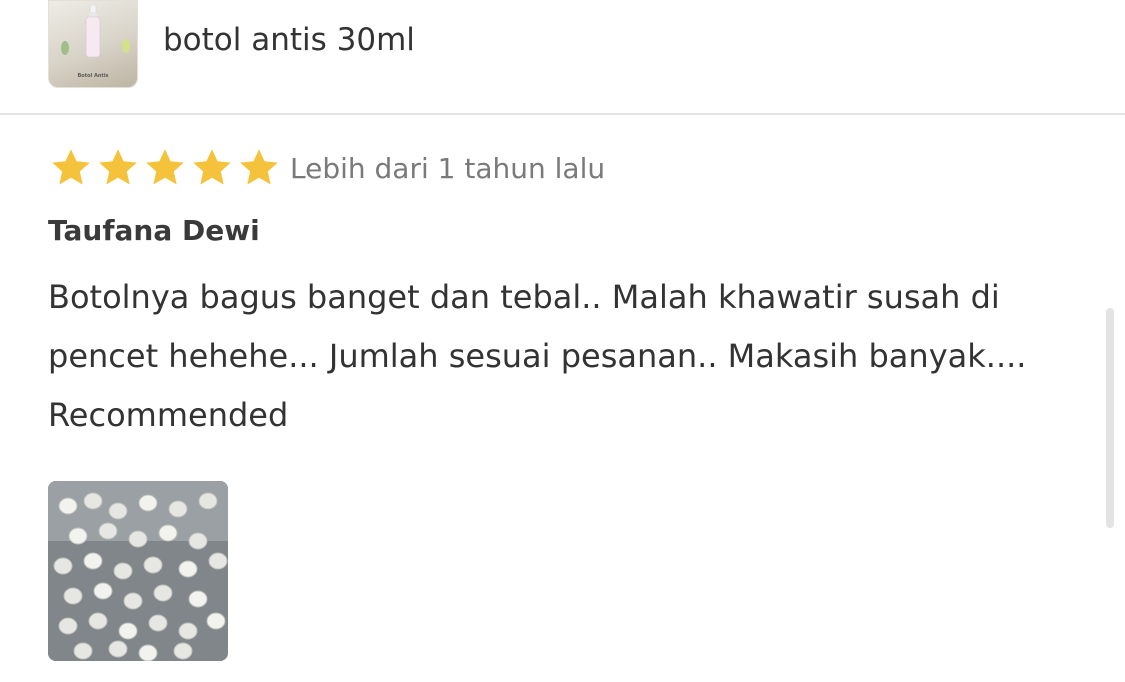 This screenshot has height=682, width=1125. I want to click on product-thumbnail: Botol Antis, so click(93, 44).